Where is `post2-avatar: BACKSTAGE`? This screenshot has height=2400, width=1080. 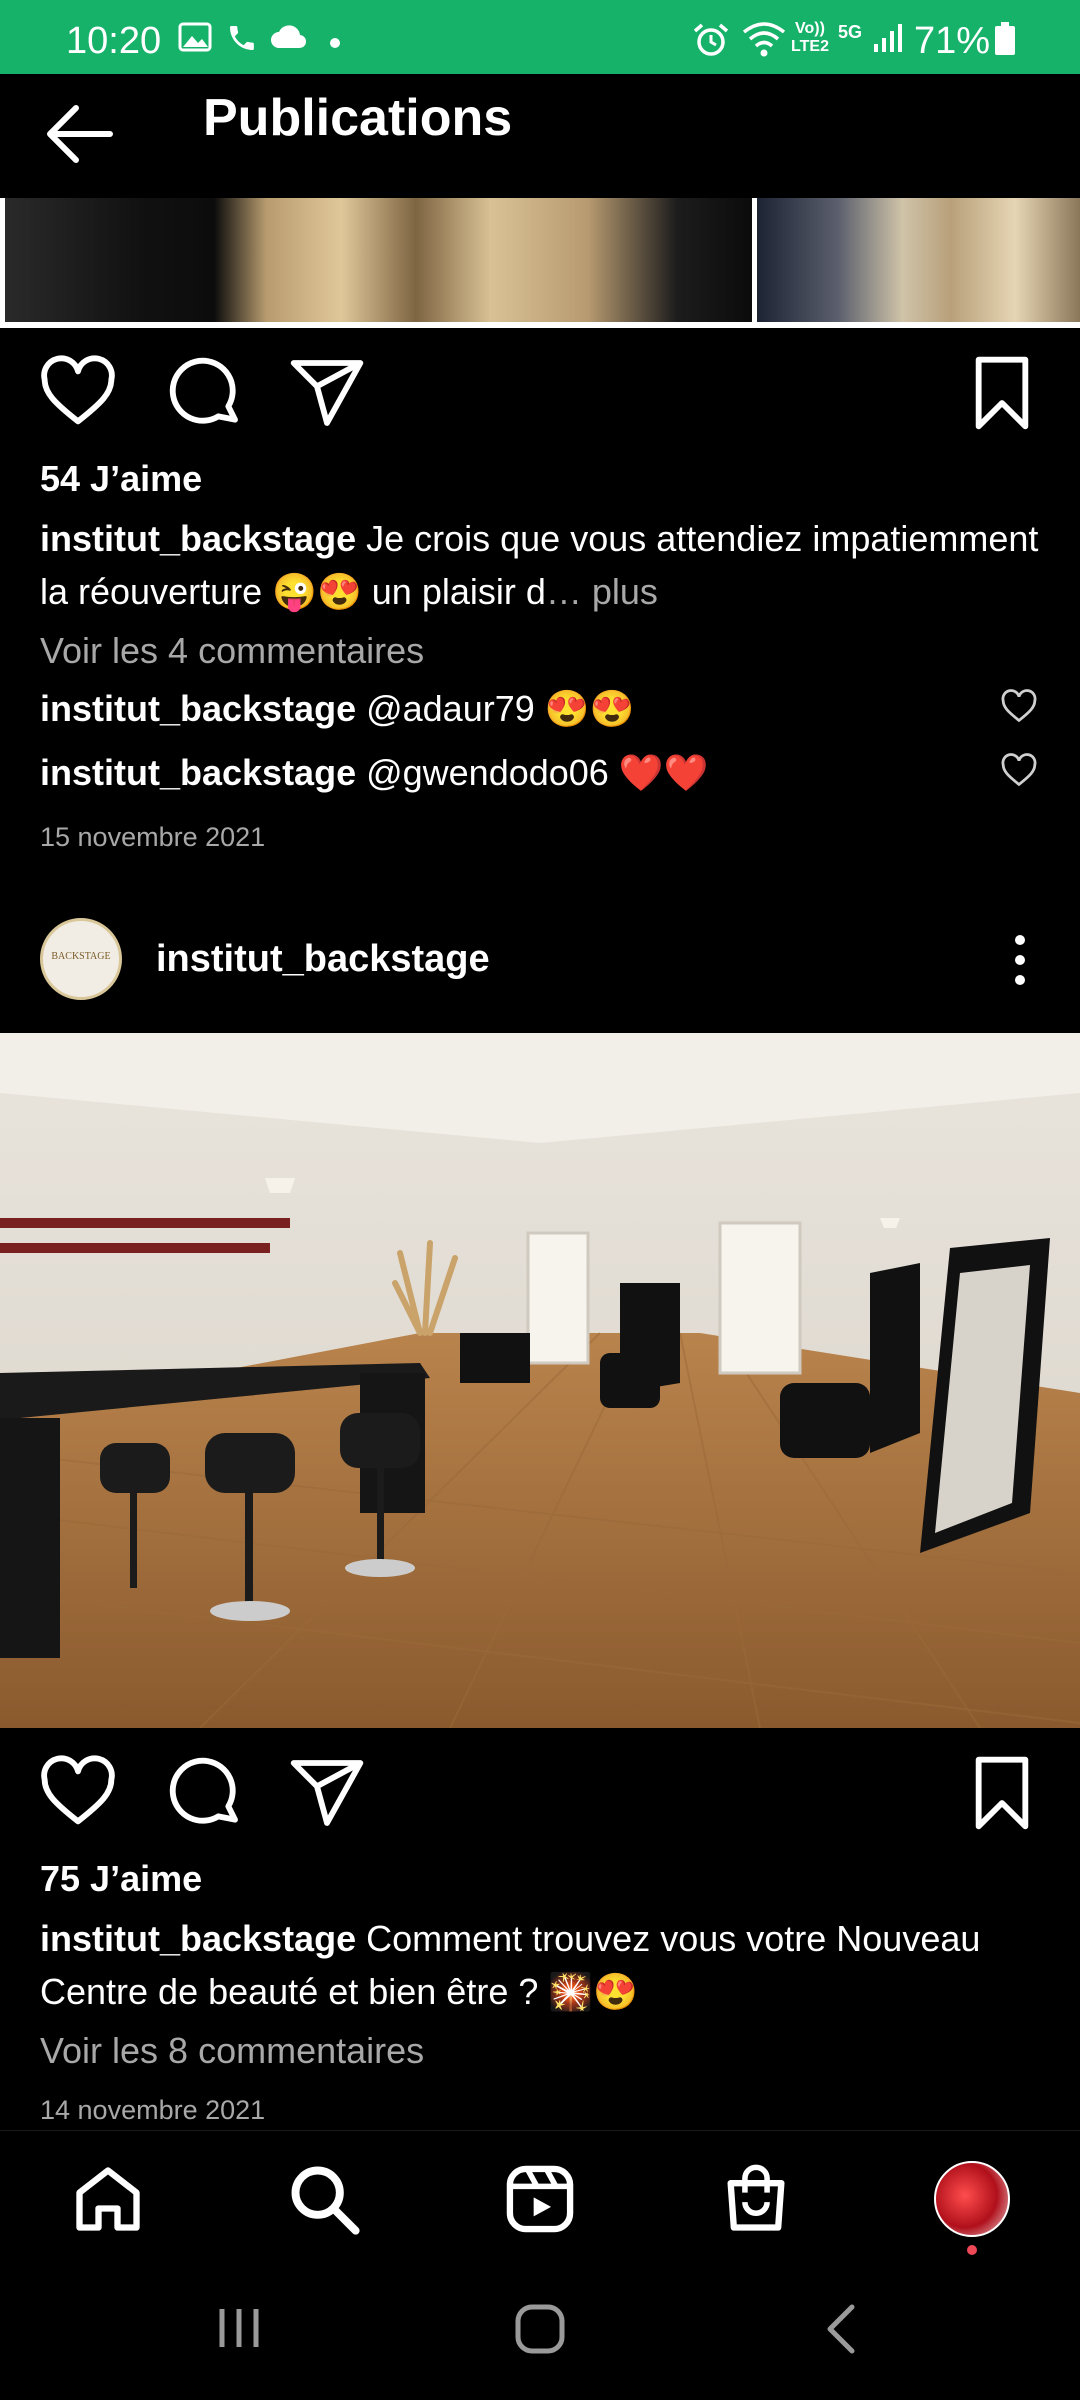 post2-avatar: BACKSTAGE is located at coordinates (81, 959).